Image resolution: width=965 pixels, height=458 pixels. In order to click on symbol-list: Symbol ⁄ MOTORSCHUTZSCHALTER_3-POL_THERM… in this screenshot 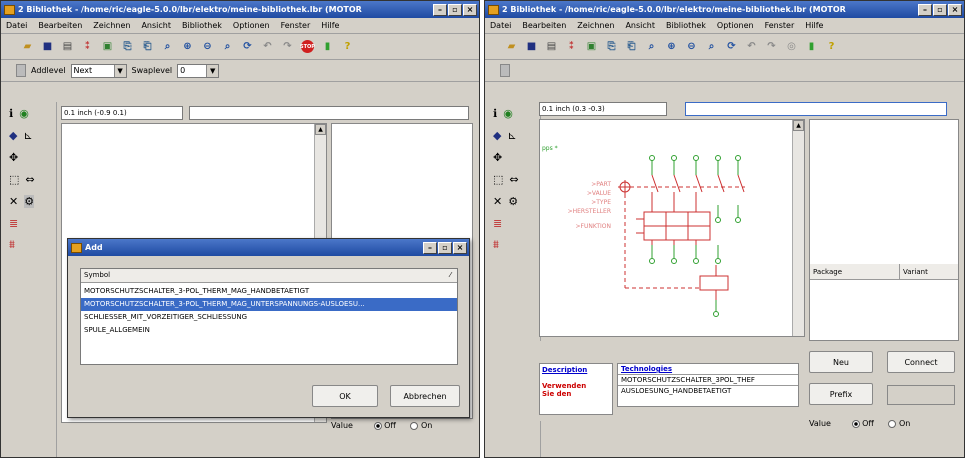, I will do `click(269, 316)`.